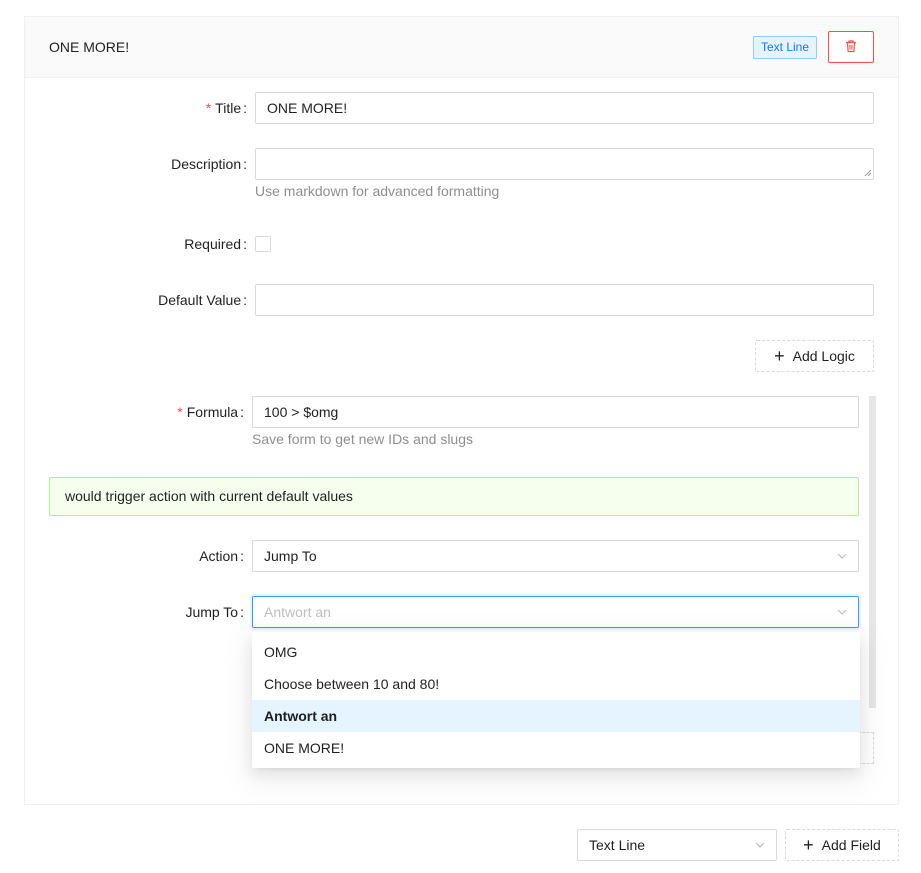 The height and width of the screenshot is (873, 921). I want to click on trash-icon, so click(851, 47).